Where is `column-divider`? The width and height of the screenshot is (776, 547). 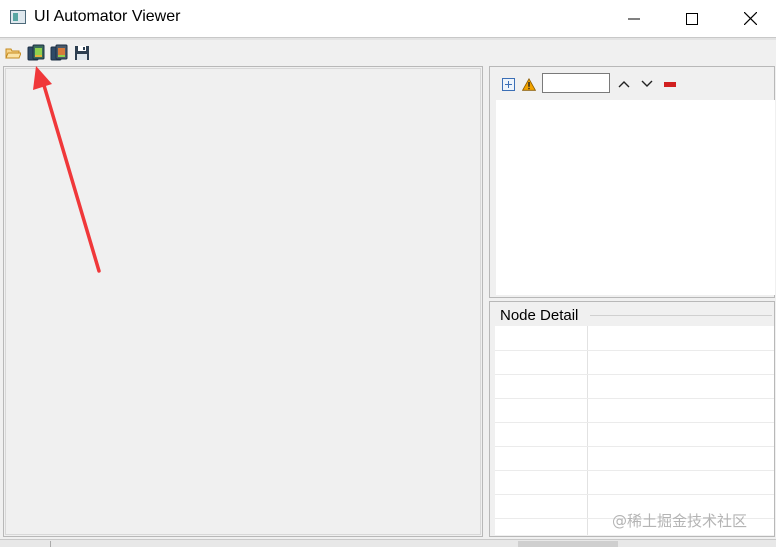
column-divider is located at coordinates (587, 430).